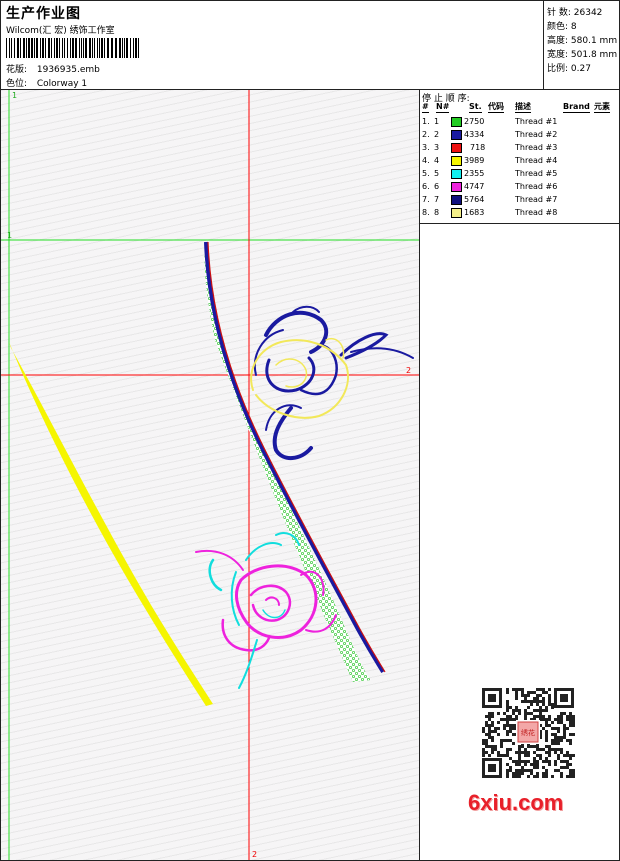 Image resolution: width=620 pixels, height=861 pixels. Describe the element at coordinates (569, 67) in the screenshot. I see `stat-scale: 比例: 0.27` at that location.